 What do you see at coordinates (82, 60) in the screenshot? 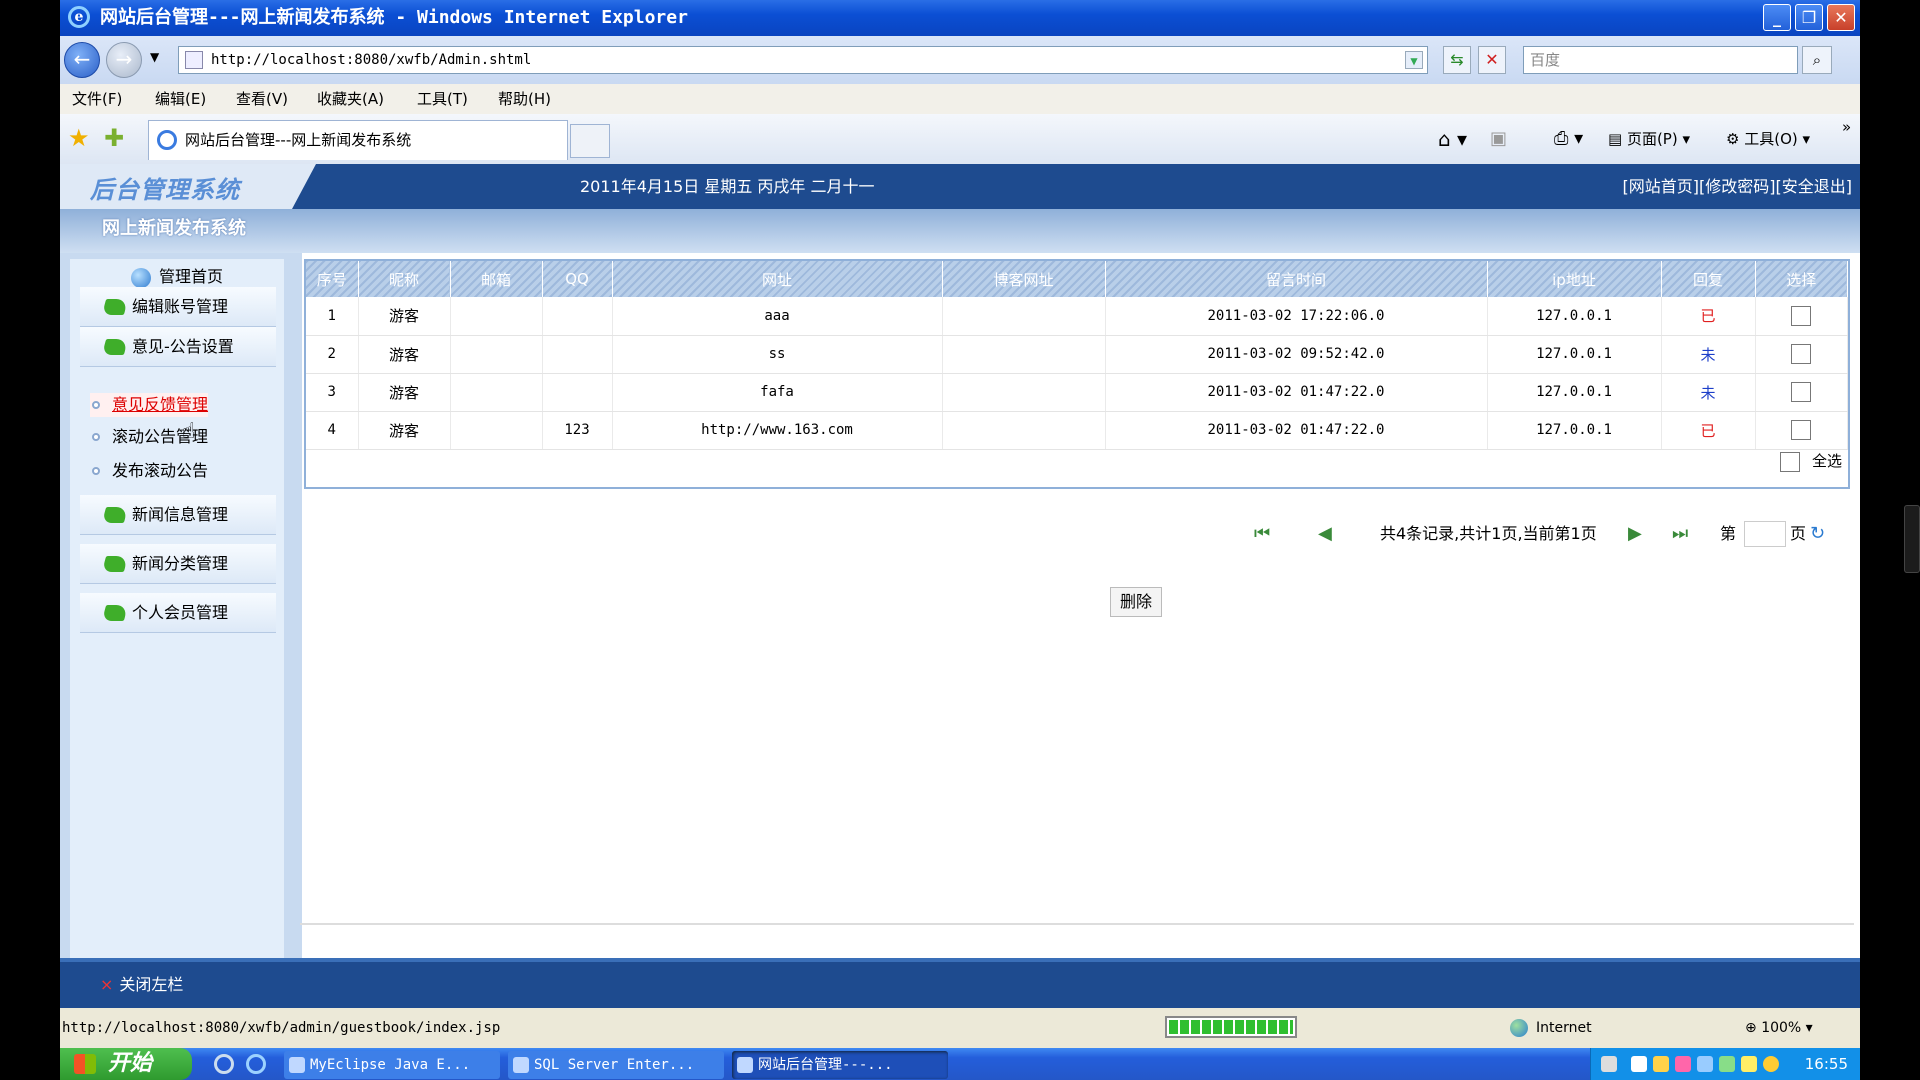
I see `back-button: ←` at bounding box center [82, 60].